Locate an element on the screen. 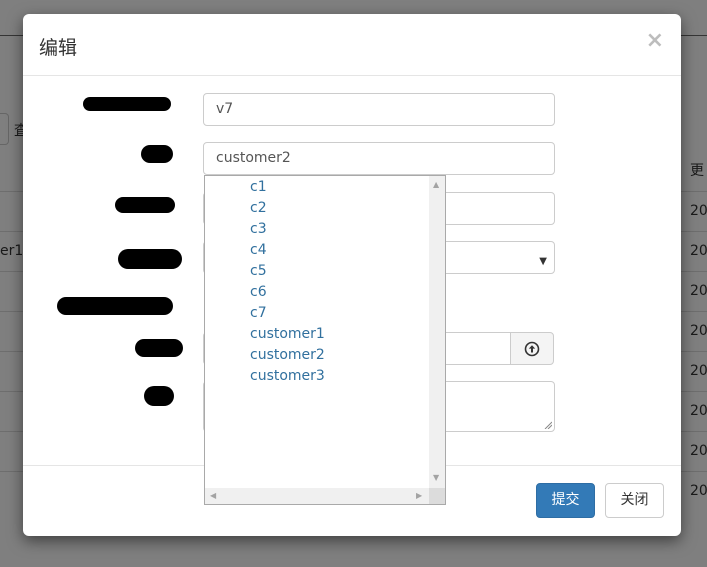 The image size is (707, 567). modal-header: 编辑 × is located at coordinates (352, 45).